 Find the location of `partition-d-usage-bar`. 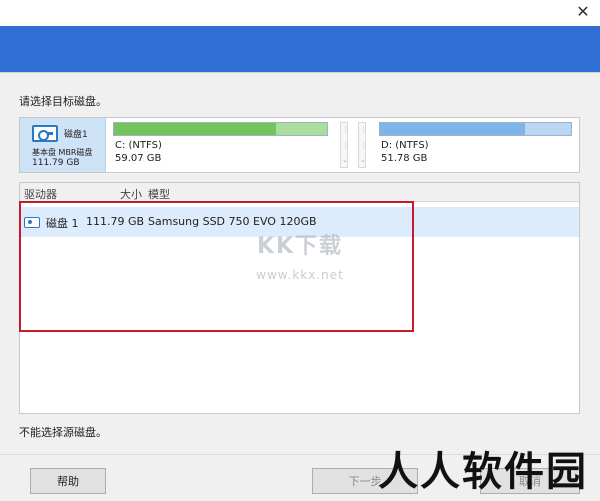

partition-d-usage-bar is located at coordinates (475, 129).